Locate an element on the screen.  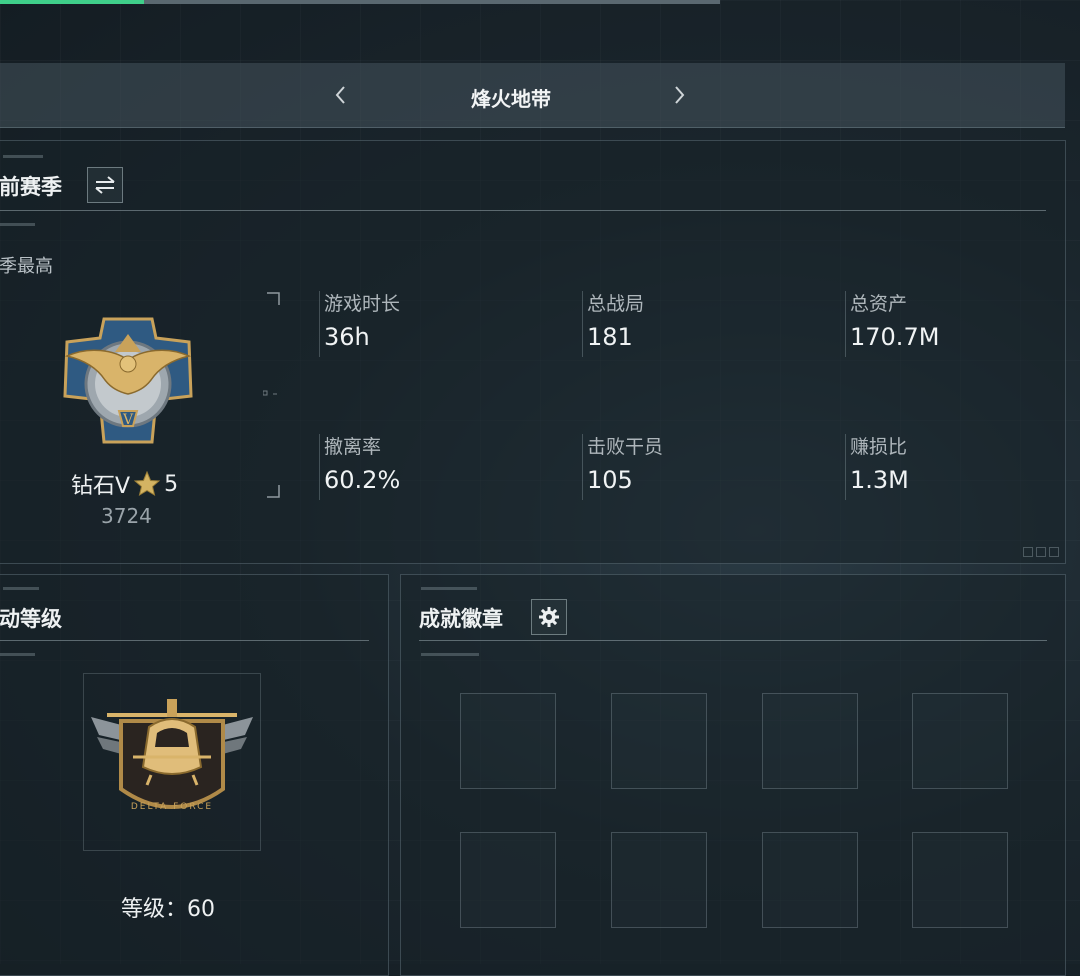
season-title: 前赛季 is located at coordinates (31, 187).